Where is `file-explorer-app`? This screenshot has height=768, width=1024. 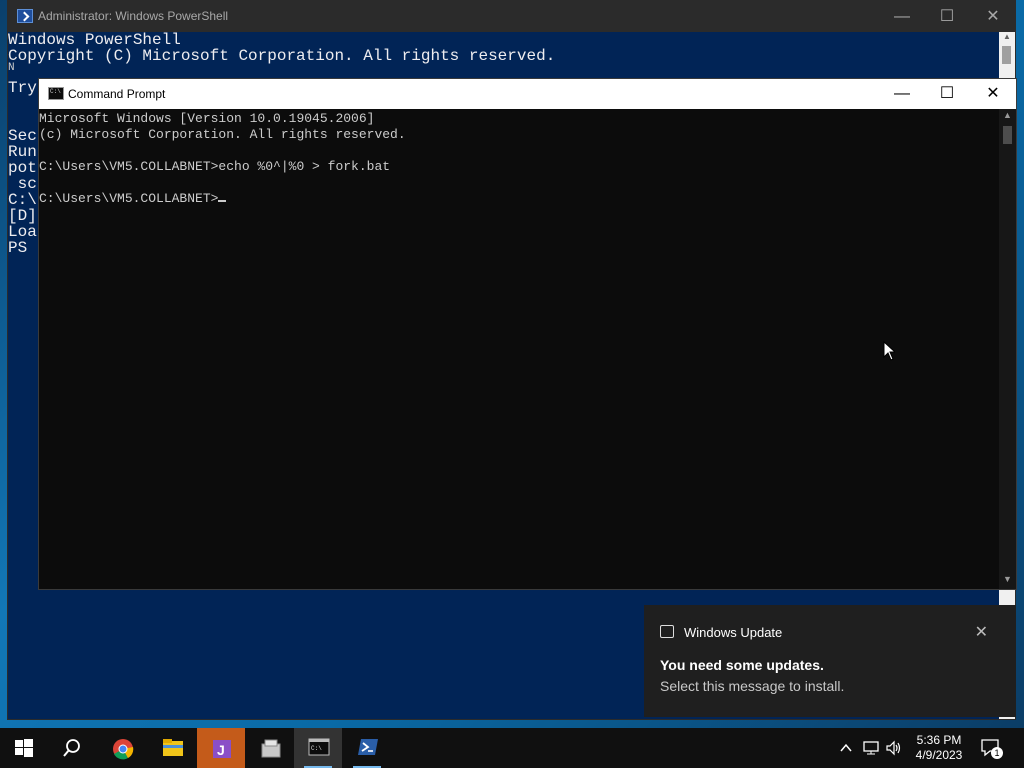
file-explorer-app is located at coordinates (172, 748).